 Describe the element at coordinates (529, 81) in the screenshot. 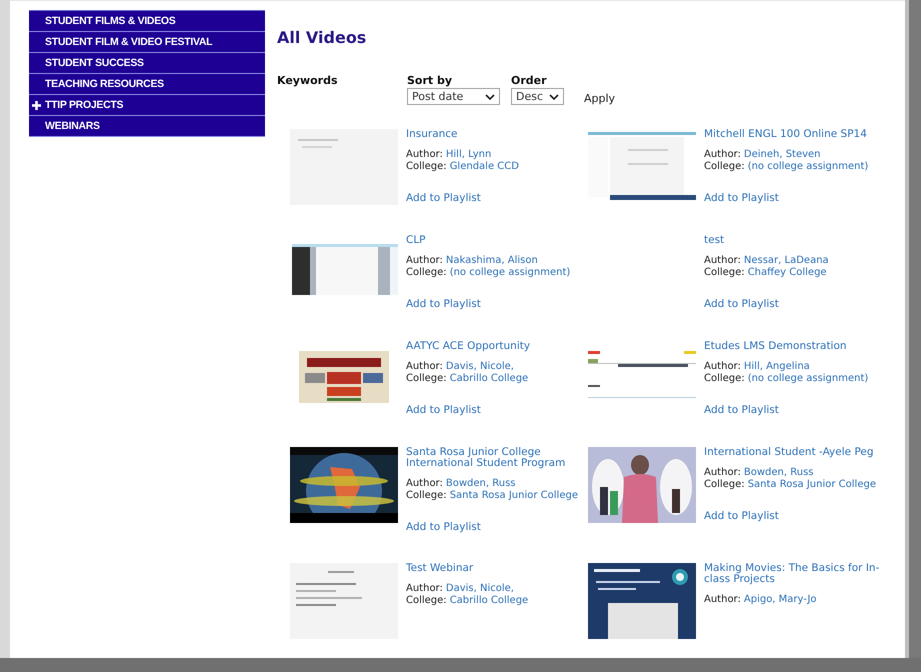

I see `filter-label: Order` at that location.